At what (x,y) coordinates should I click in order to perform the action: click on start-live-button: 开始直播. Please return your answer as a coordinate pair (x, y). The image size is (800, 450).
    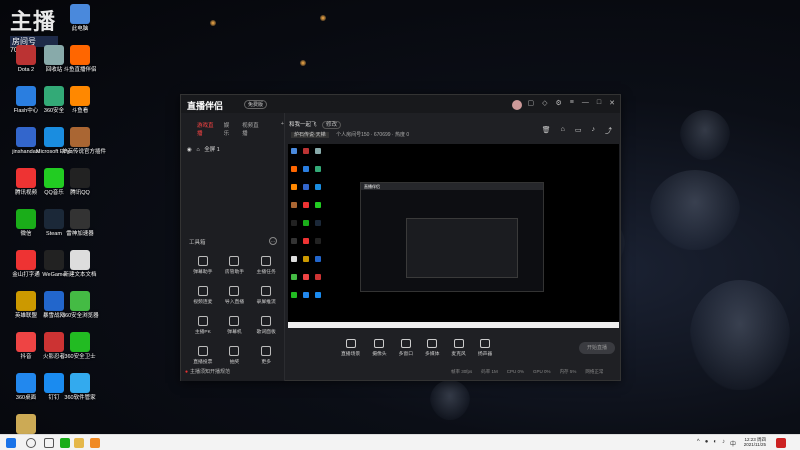
    Looking at the image, I should click on (597, 348).